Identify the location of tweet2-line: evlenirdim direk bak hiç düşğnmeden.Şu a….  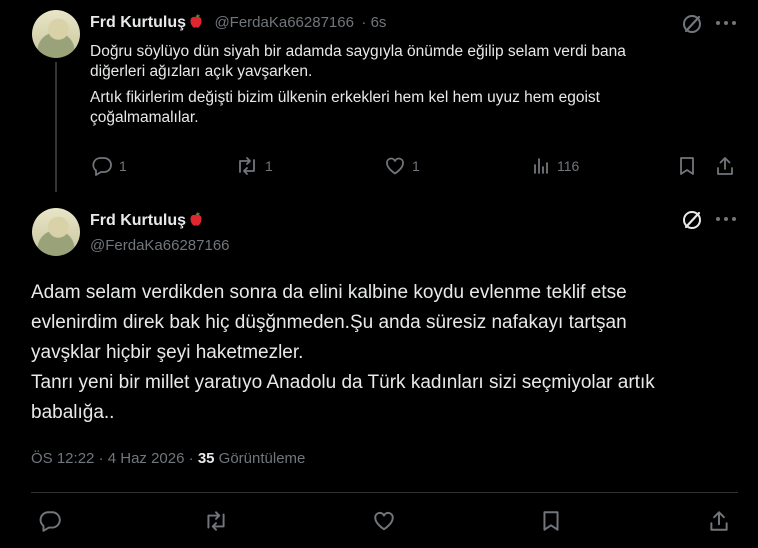
(329, 322).